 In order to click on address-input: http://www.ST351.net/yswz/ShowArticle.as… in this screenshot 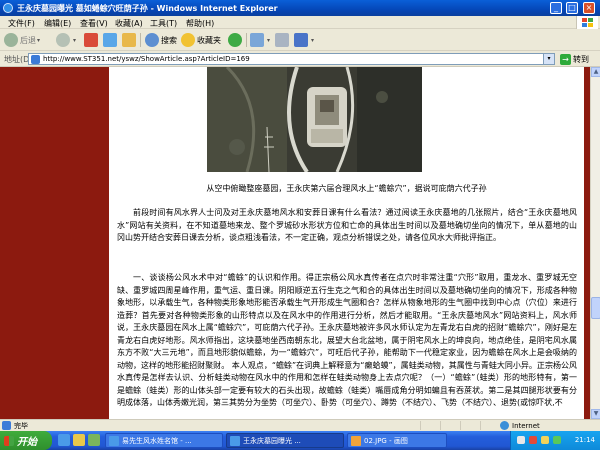, I will do `click(291, 59)`.